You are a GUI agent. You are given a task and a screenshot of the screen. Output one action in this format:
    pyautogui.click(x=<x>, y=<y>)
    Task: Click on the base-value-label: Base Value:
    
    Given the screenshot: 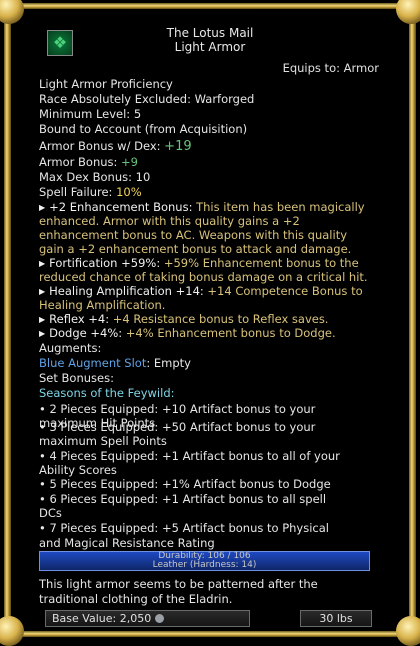 What is the action you would take?
    pyautogui.click(x=84, y=618)
    